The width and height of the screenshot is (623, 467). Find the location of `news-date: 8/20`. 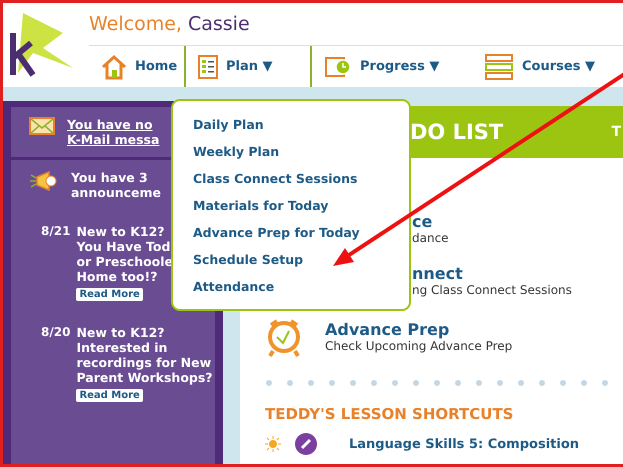

news-date: 8/20 is located at coordinates (55, 333).